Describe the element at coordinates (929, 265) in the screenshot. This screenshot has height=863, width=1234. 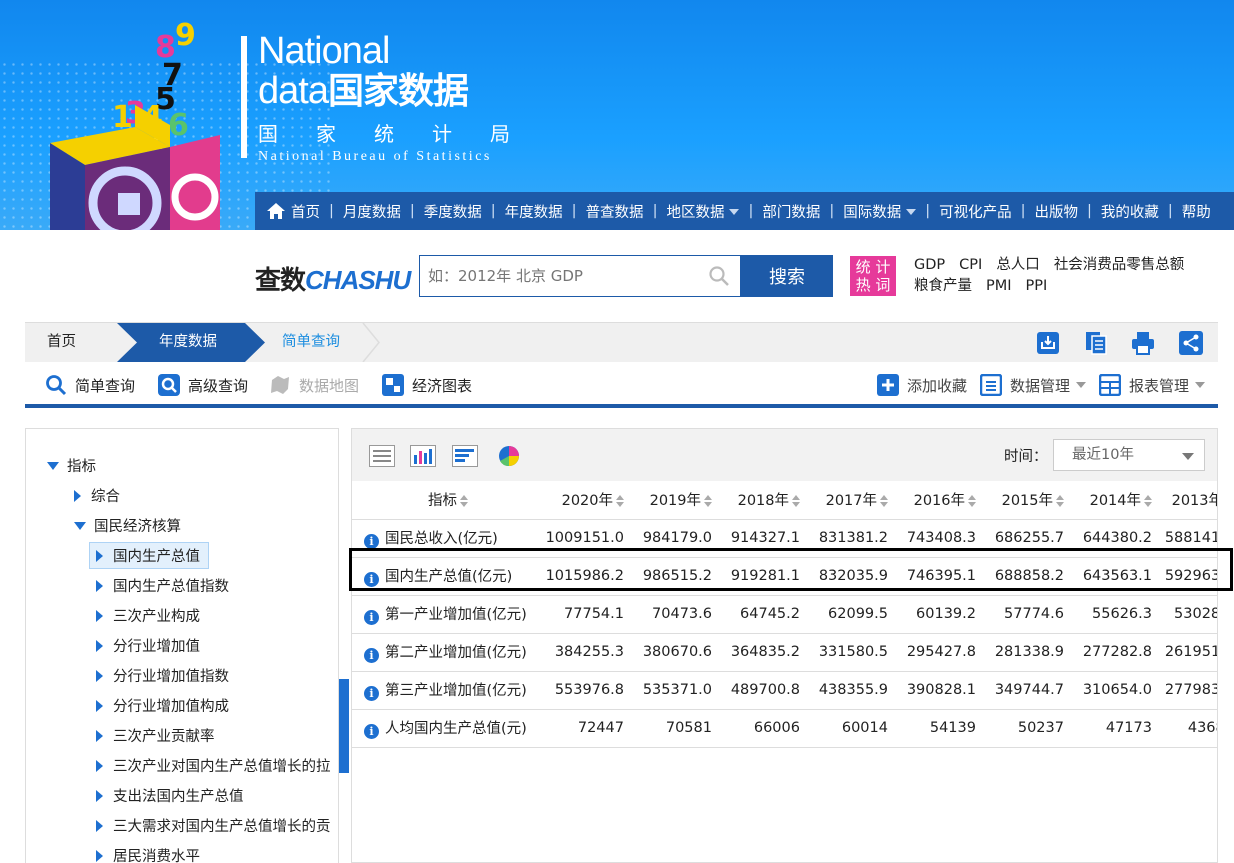
I see `hot-word-link: GDP` at that location.